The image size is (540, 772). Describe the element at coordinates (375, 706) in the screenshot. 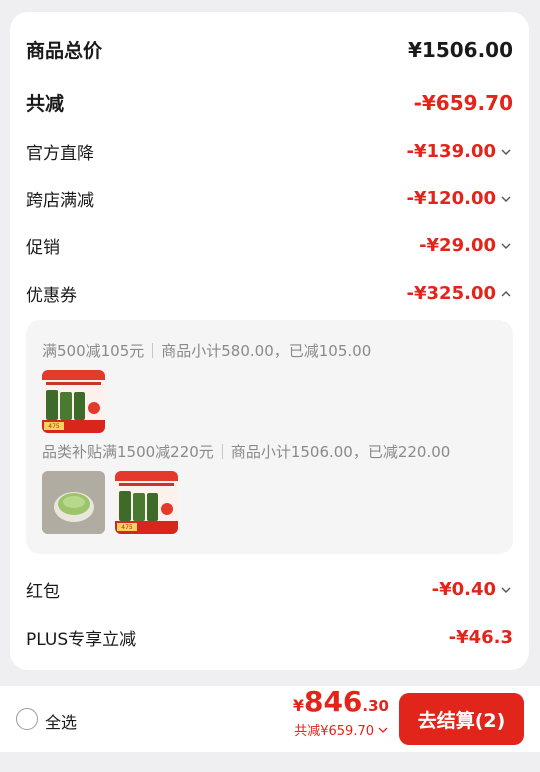

I see `price-decimal: .30` at that location.